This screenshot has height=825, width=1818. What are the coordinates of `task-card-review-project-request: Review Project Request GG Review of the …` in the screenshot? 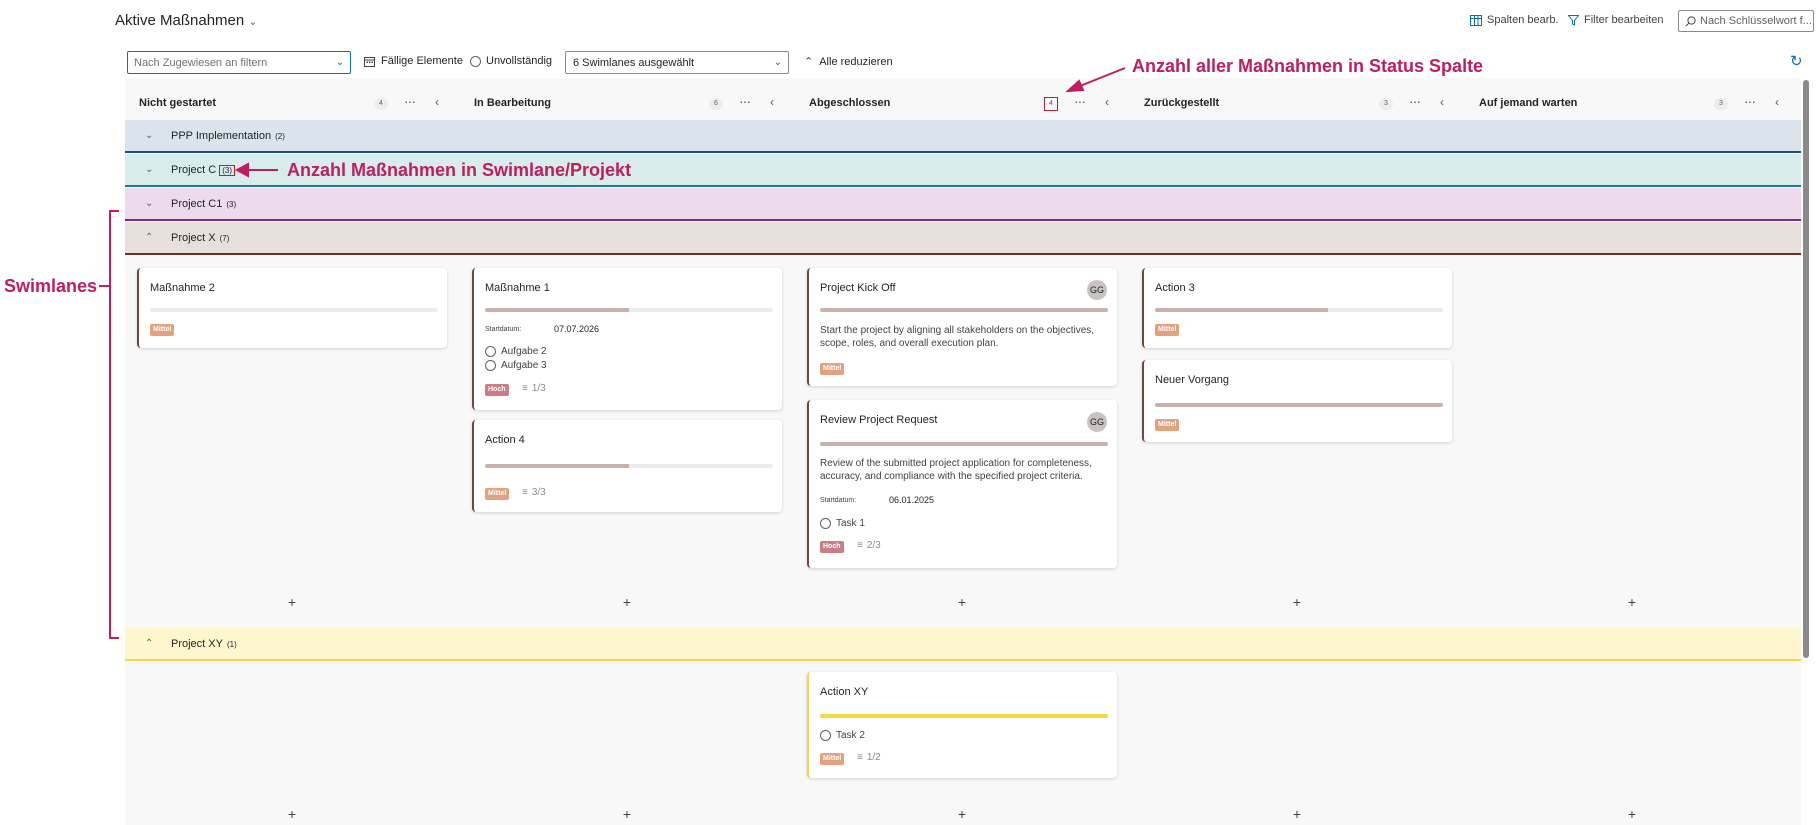 It's located at (962, 484).